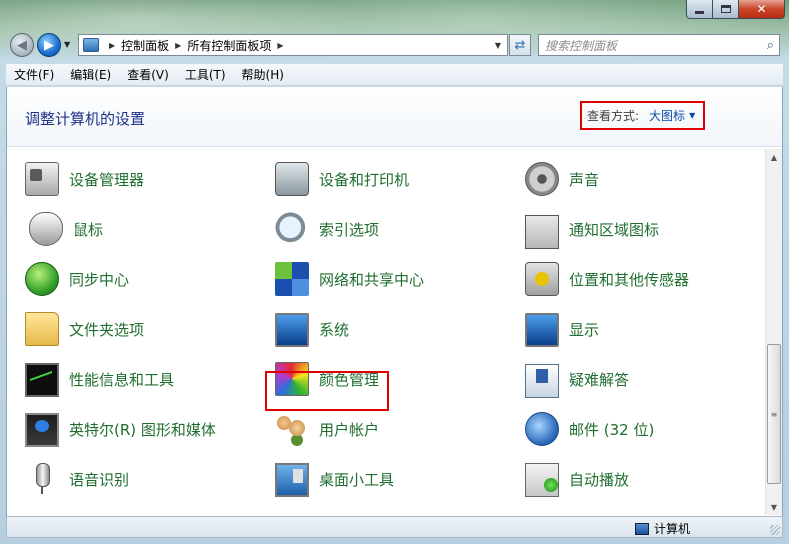  What do you see at coordinates (612, 429) in the screenshot?
I see `item-label: 邮件 (32 位)` at bounding box center [612, 429].